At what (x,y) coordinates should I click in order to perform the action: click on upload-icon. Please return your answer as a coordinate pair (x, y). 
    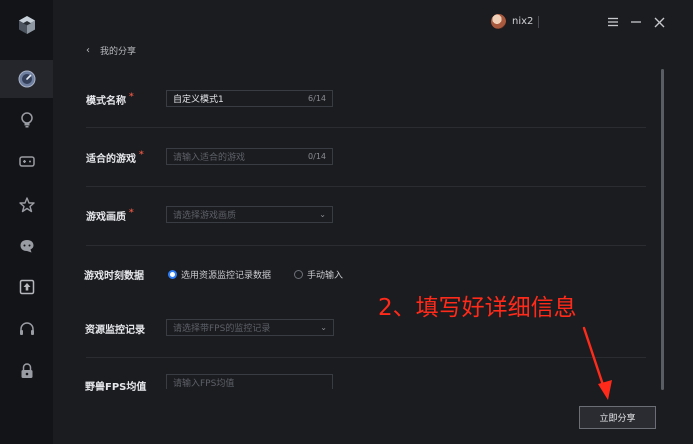
    Looking at the image, I should click on (26, 287).